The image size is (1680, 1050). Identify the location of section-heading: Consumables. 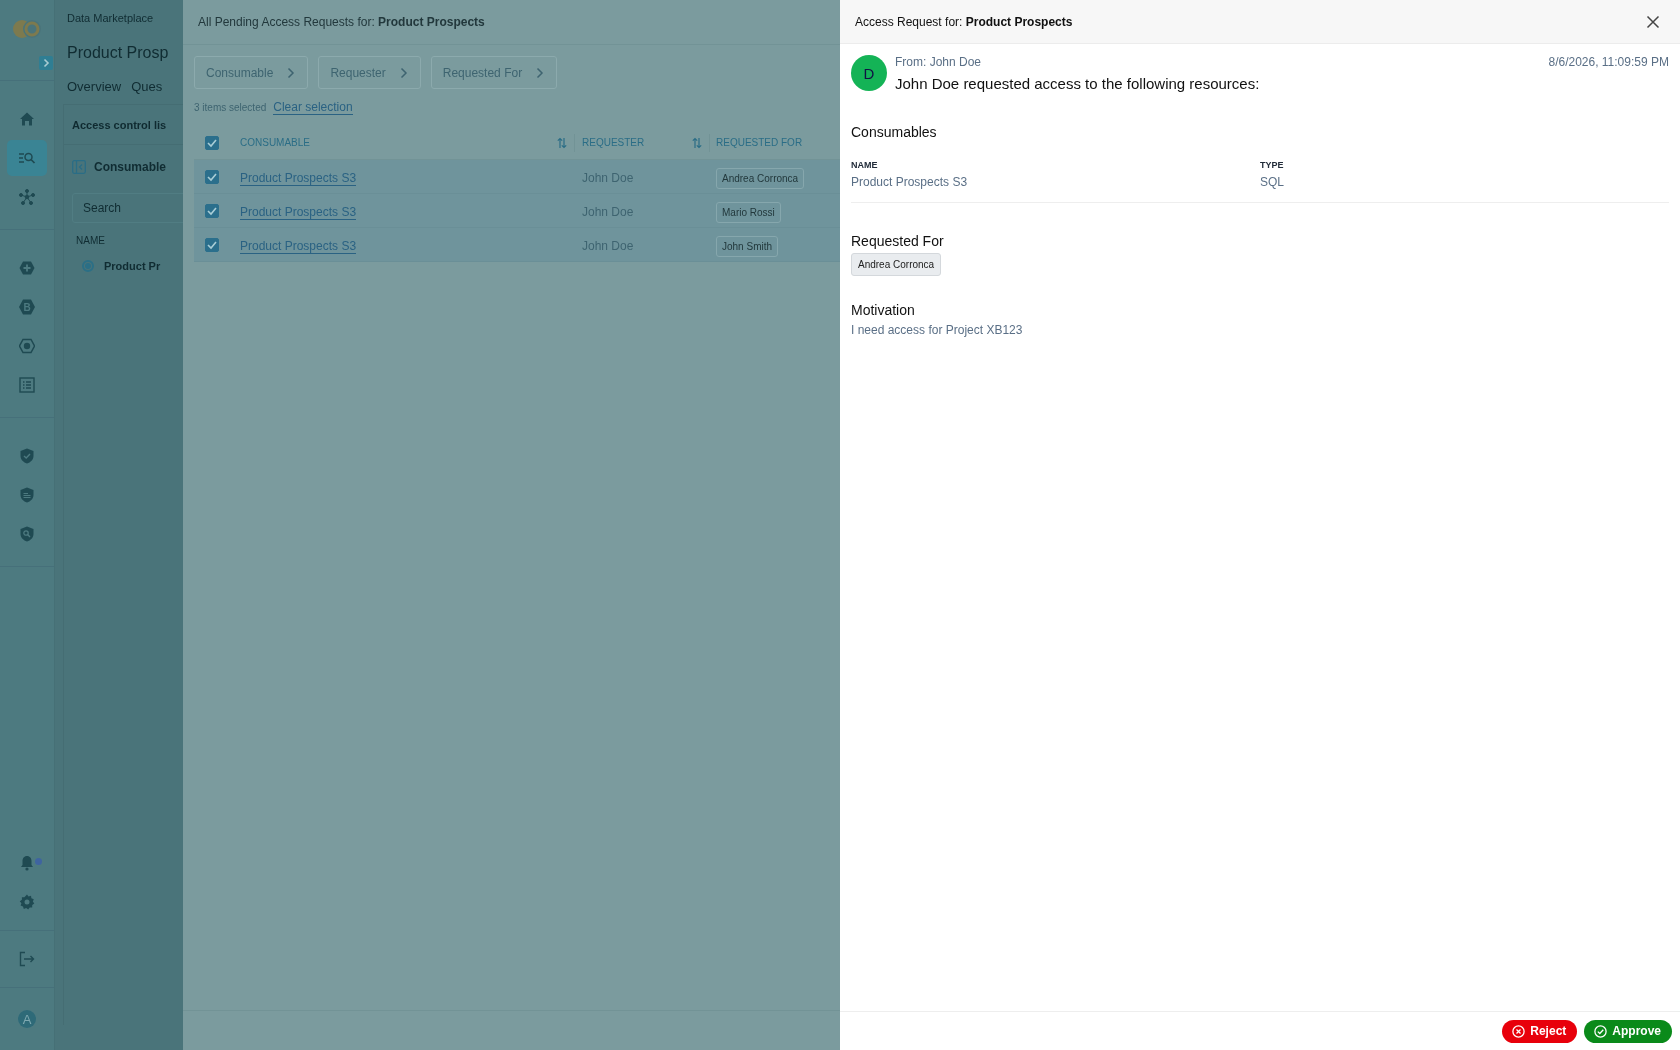
(894, 132).